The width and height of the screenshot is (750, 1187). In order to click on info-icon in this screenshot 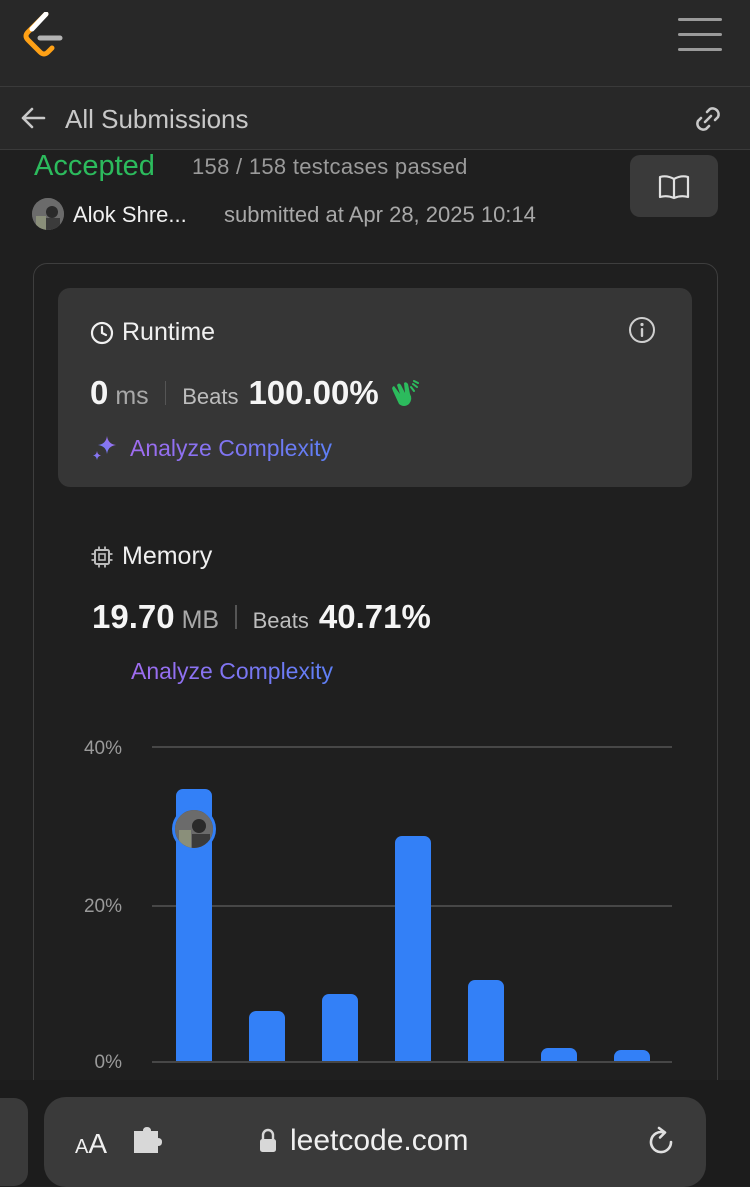, I will do `click(642, 330)`.